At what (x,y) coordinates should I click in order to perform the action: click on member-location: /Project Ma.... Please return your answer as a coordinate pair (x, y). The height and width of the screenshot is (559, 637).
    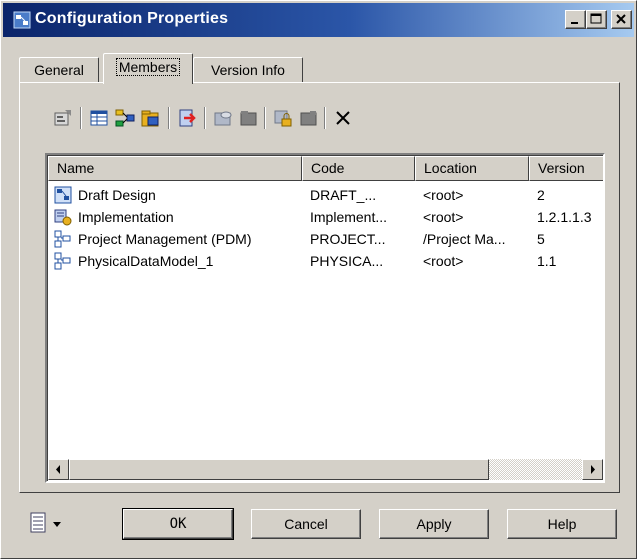
    Looking at the image, I should click on (464, 239).